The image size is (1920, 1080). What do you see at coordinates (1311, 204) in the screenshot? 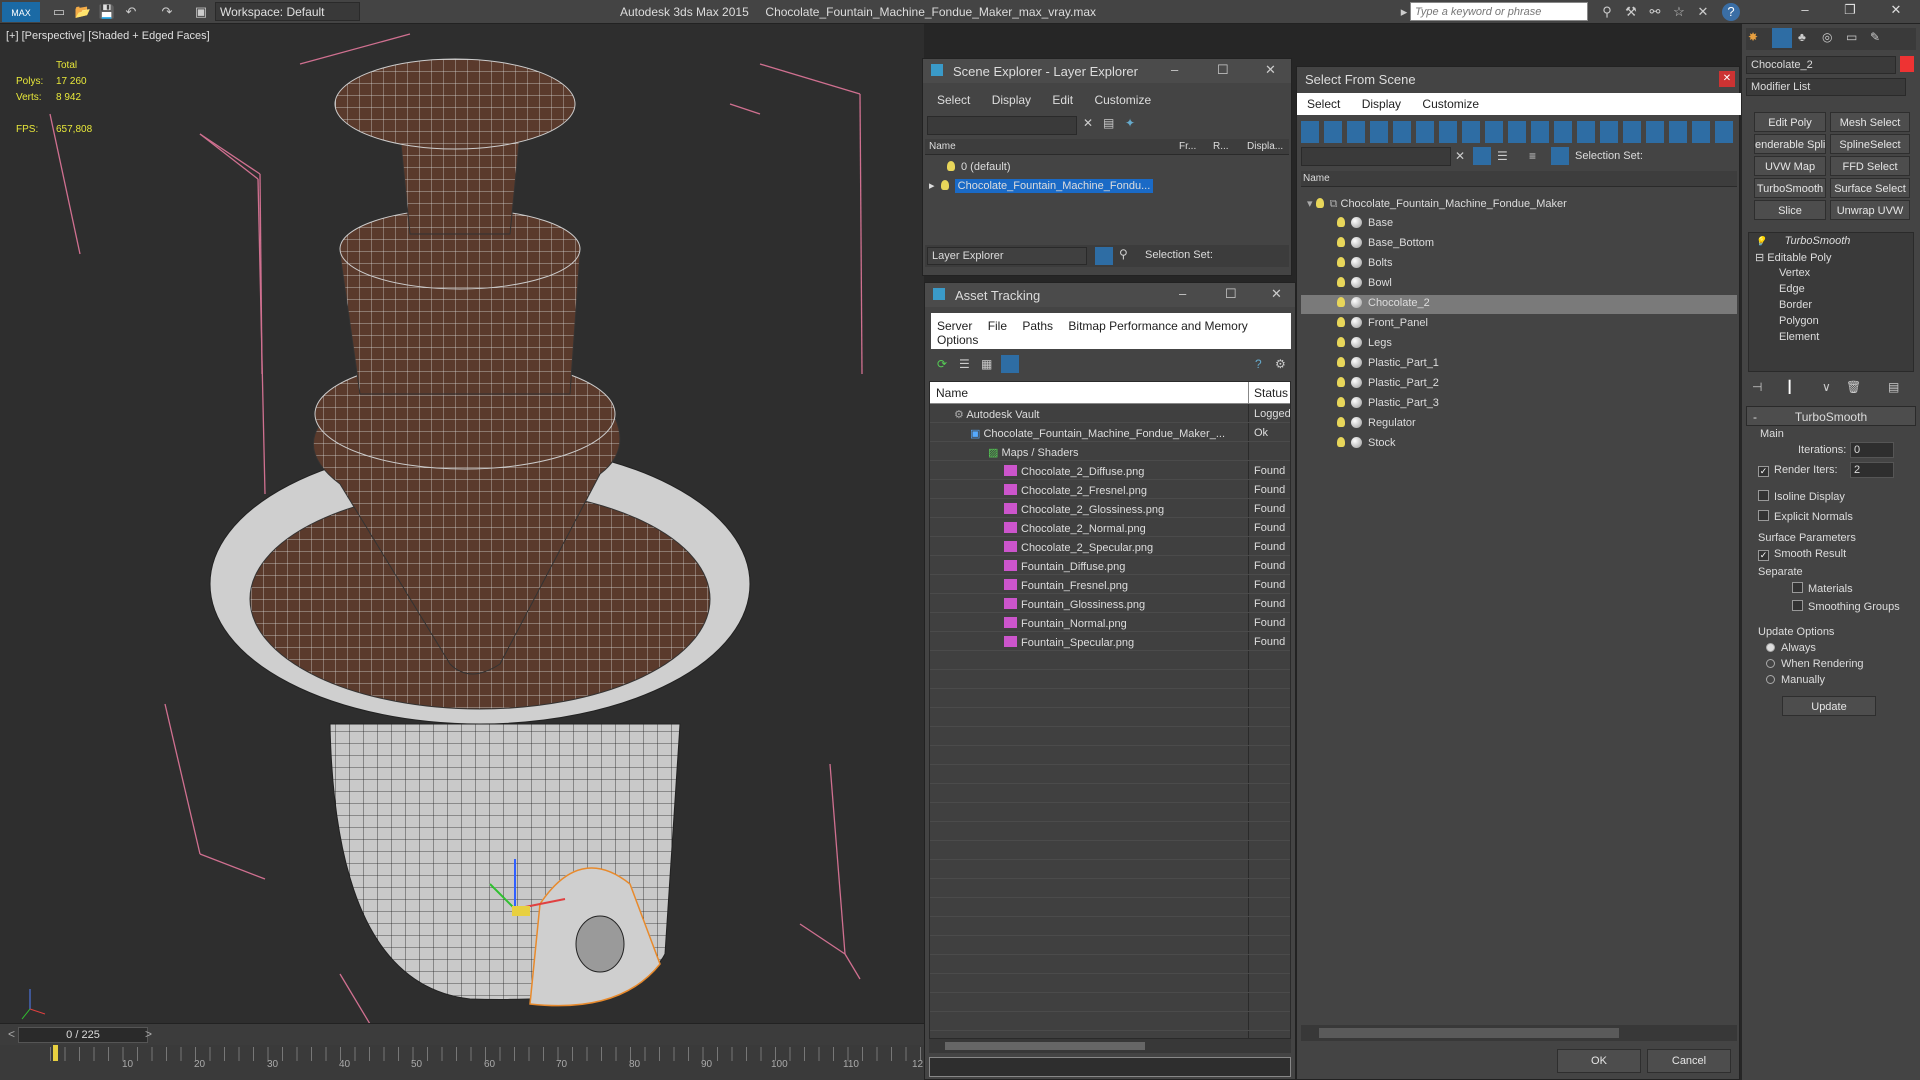
I see `expand-arrow-icon: ▾` at bounding box center [1311, 204].